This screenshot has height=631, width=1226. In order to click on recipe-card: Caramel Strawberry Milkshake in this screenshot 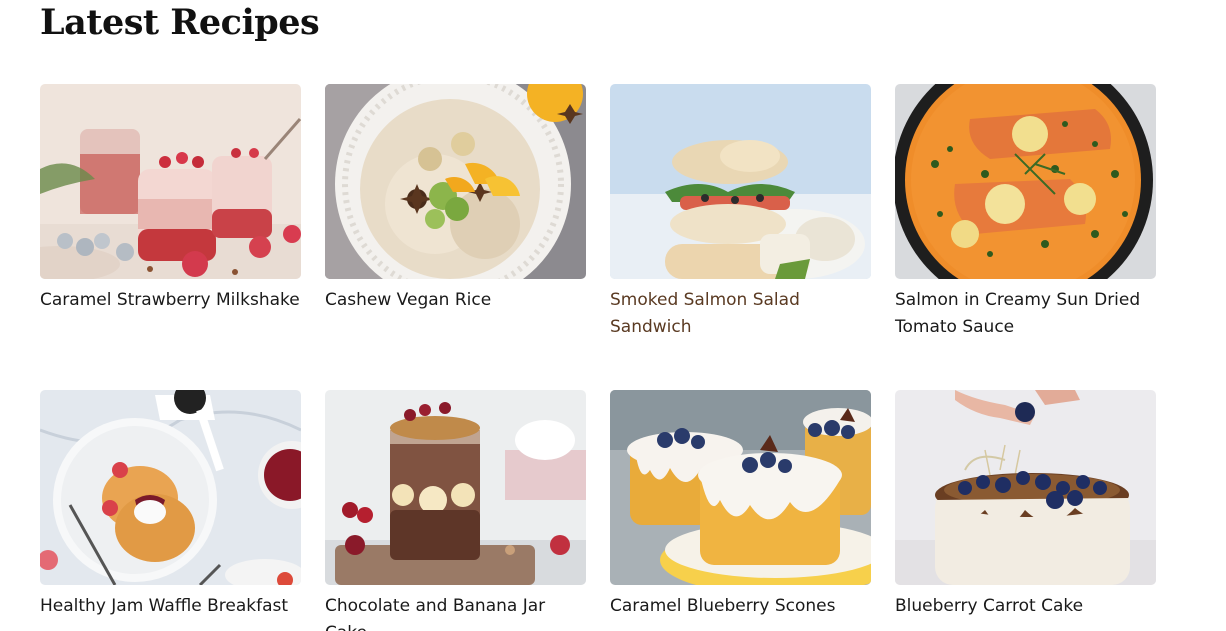, I will do `click(170, 237)`.